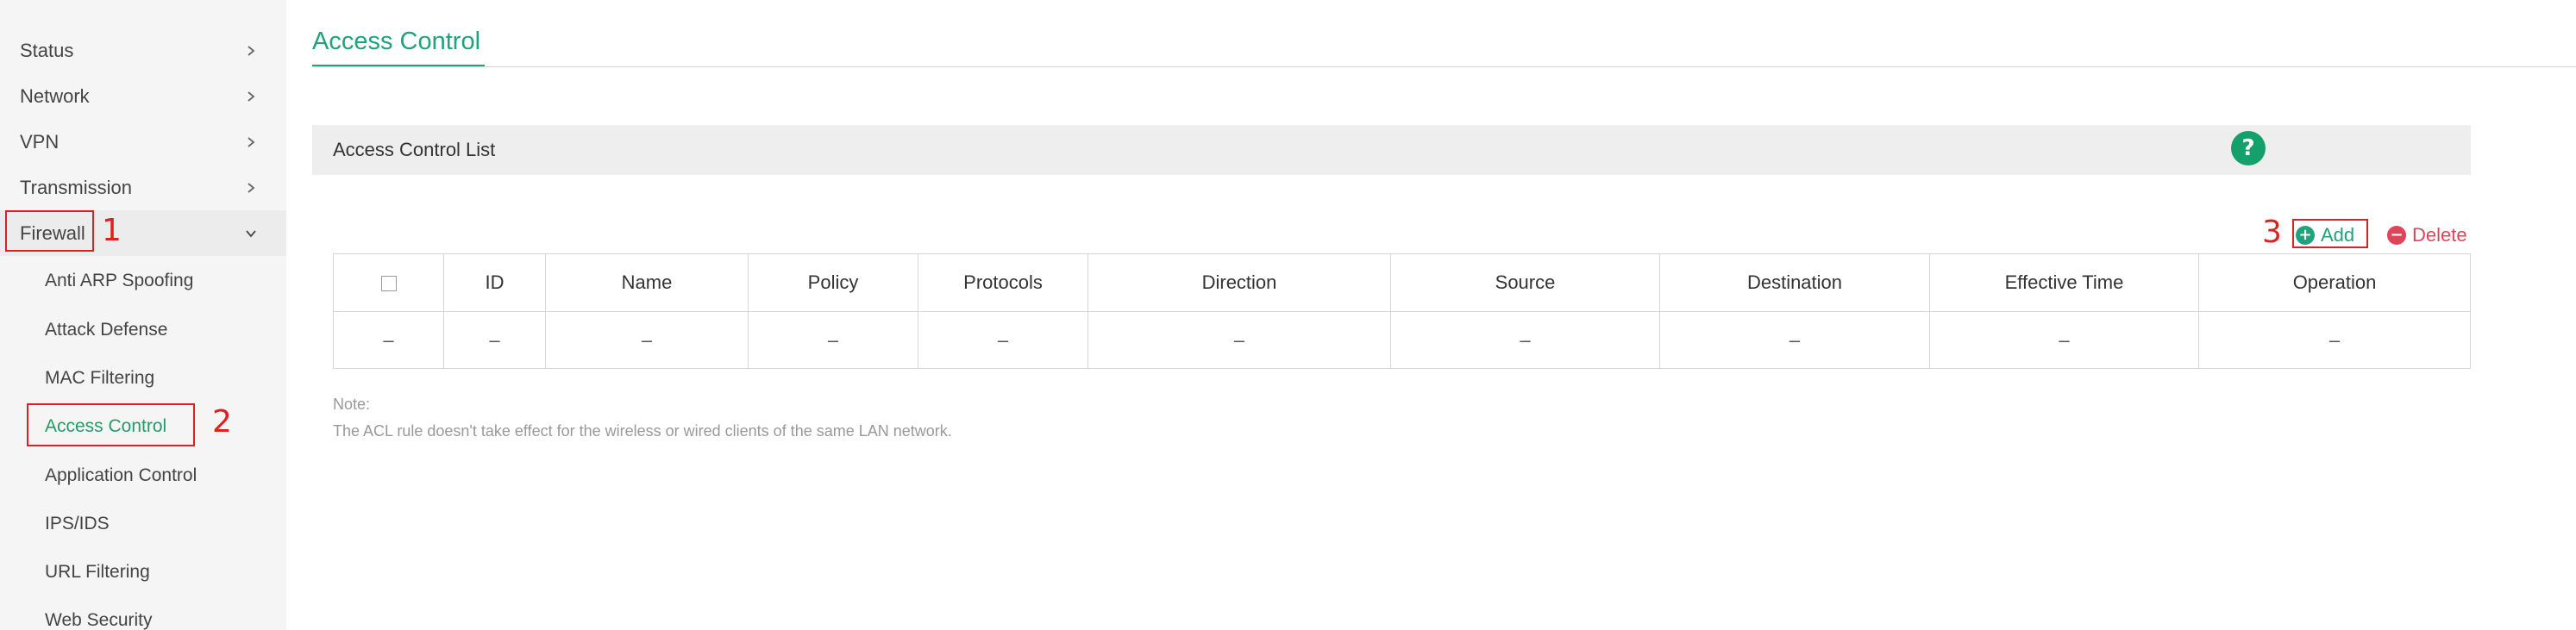 This screenshot has width=2576, height=630. I want to click on column-header-direction: Direction, so click(1239, 283).